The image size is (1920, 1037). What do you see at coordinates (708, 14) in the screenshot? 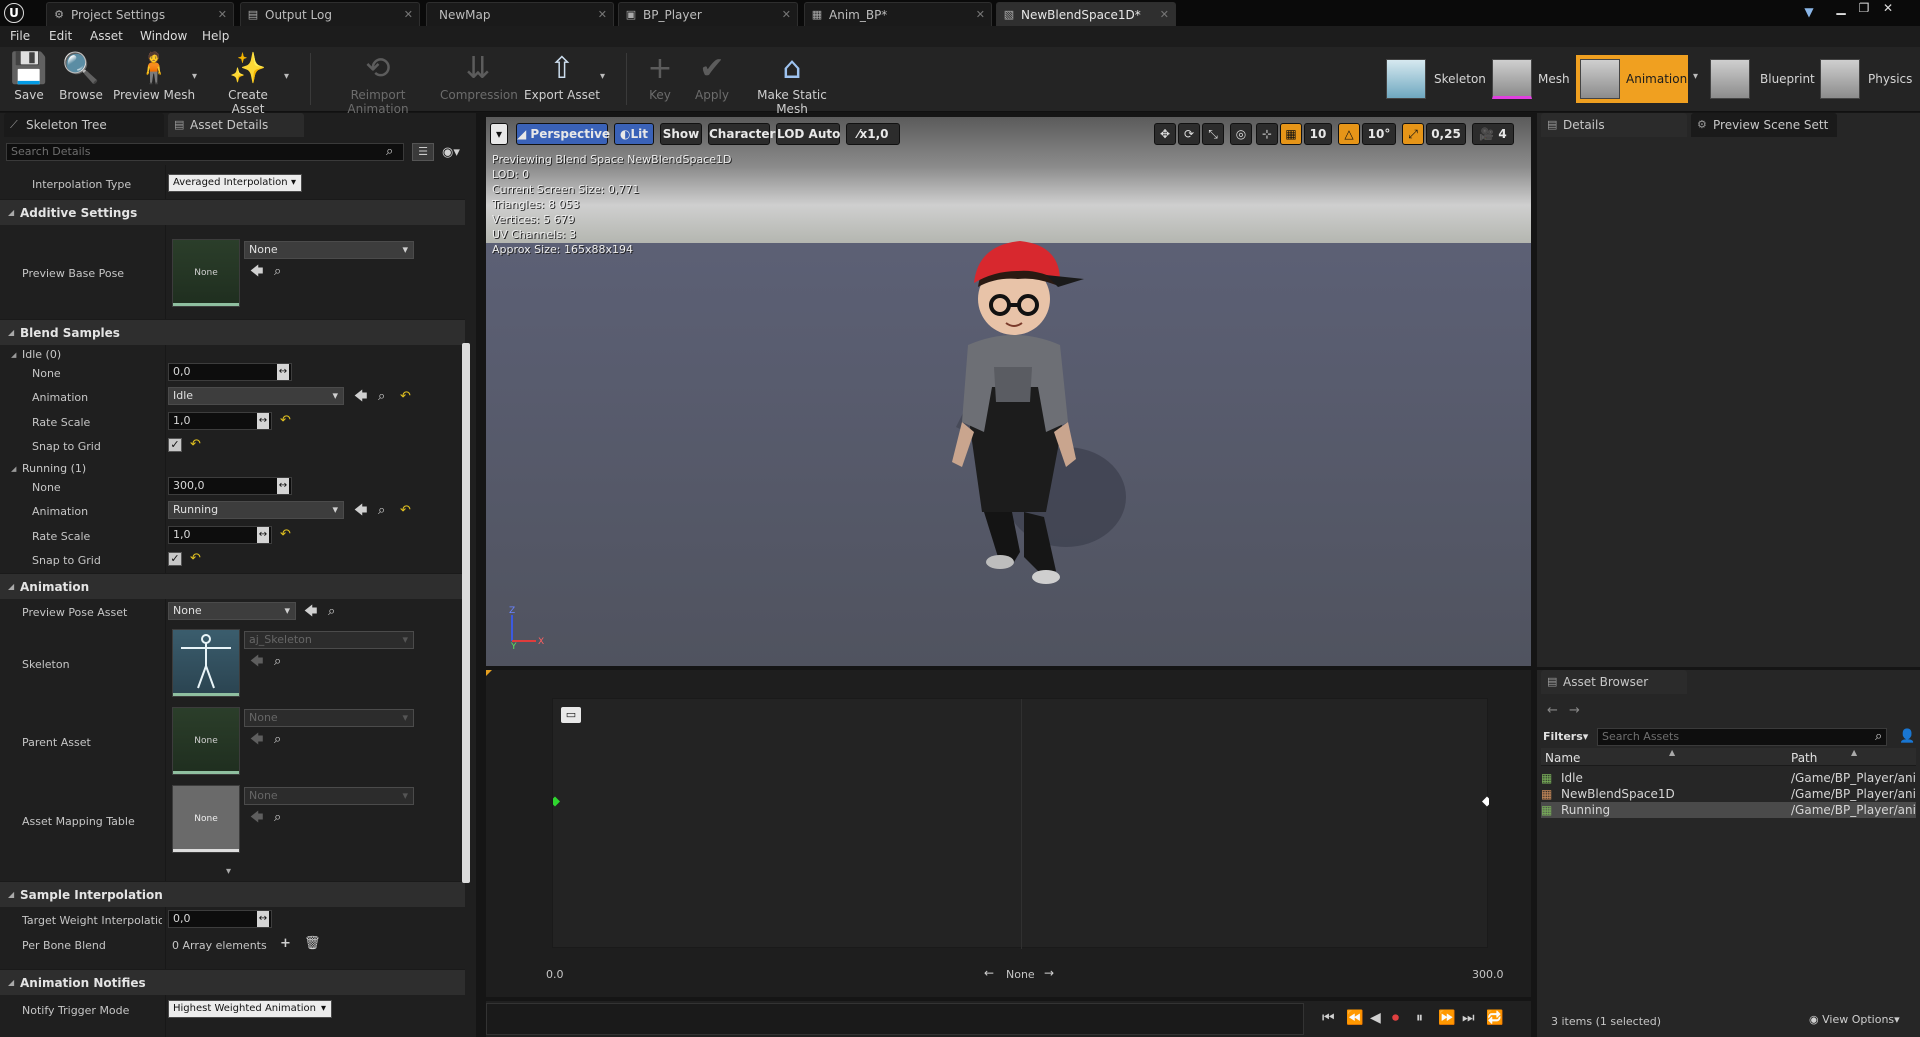
I see `tab-bp-player: ▣ BP_Player ✕` at bounding box center [708, 14].